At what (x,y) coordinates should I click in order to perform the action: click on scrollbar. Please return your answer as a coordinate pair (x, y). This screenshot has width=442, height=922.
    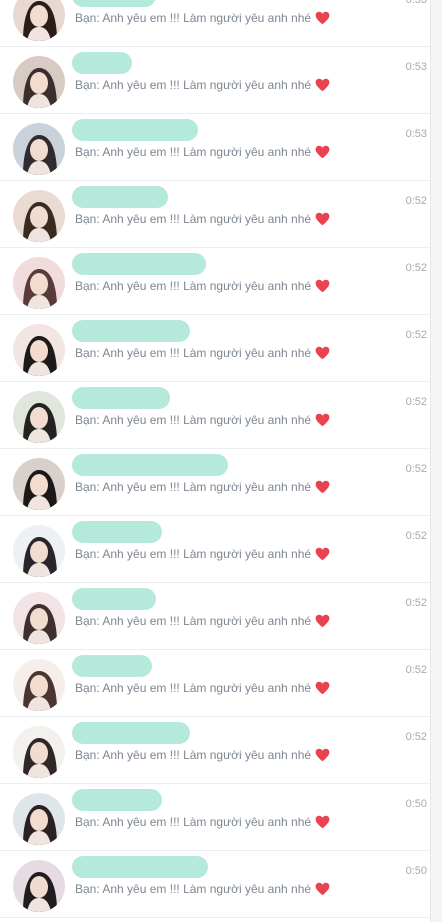
    Looking at the image, I should click on (436, 461).